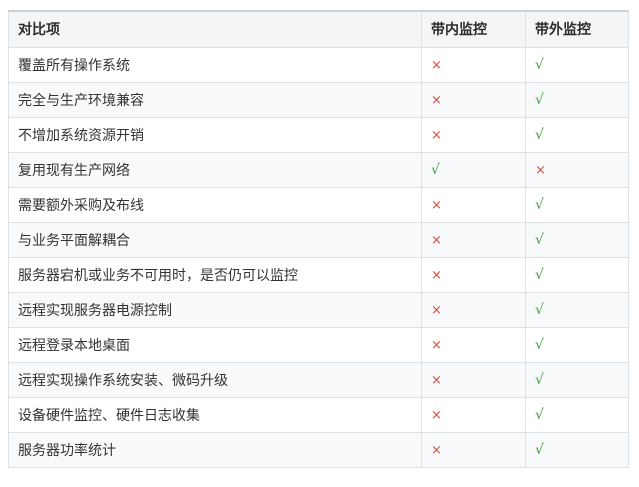 The height and width of the screenshot is (487, 639). I want to click on row-item: 与业务平面解耦合, so click(215, 239).